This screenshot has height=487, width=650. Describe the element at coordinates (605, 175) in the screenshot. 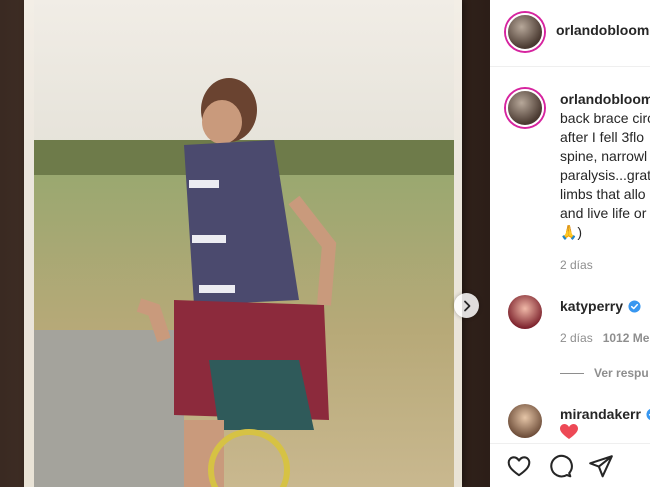

I see `caption-line: paralysis...grat` at that location.